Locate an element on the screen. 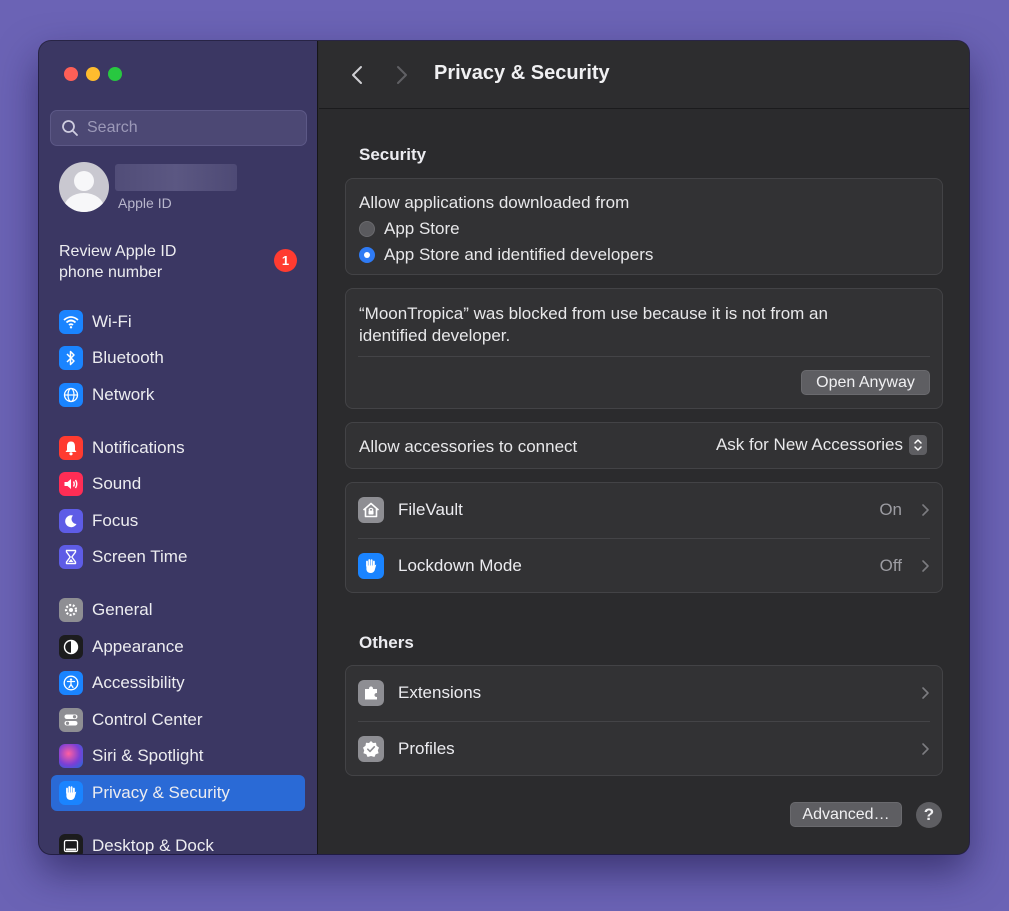 The height and width of the screenshot is (911, 1009). open-anyway-button: Open Anyway is located at coordinates (865, 382).